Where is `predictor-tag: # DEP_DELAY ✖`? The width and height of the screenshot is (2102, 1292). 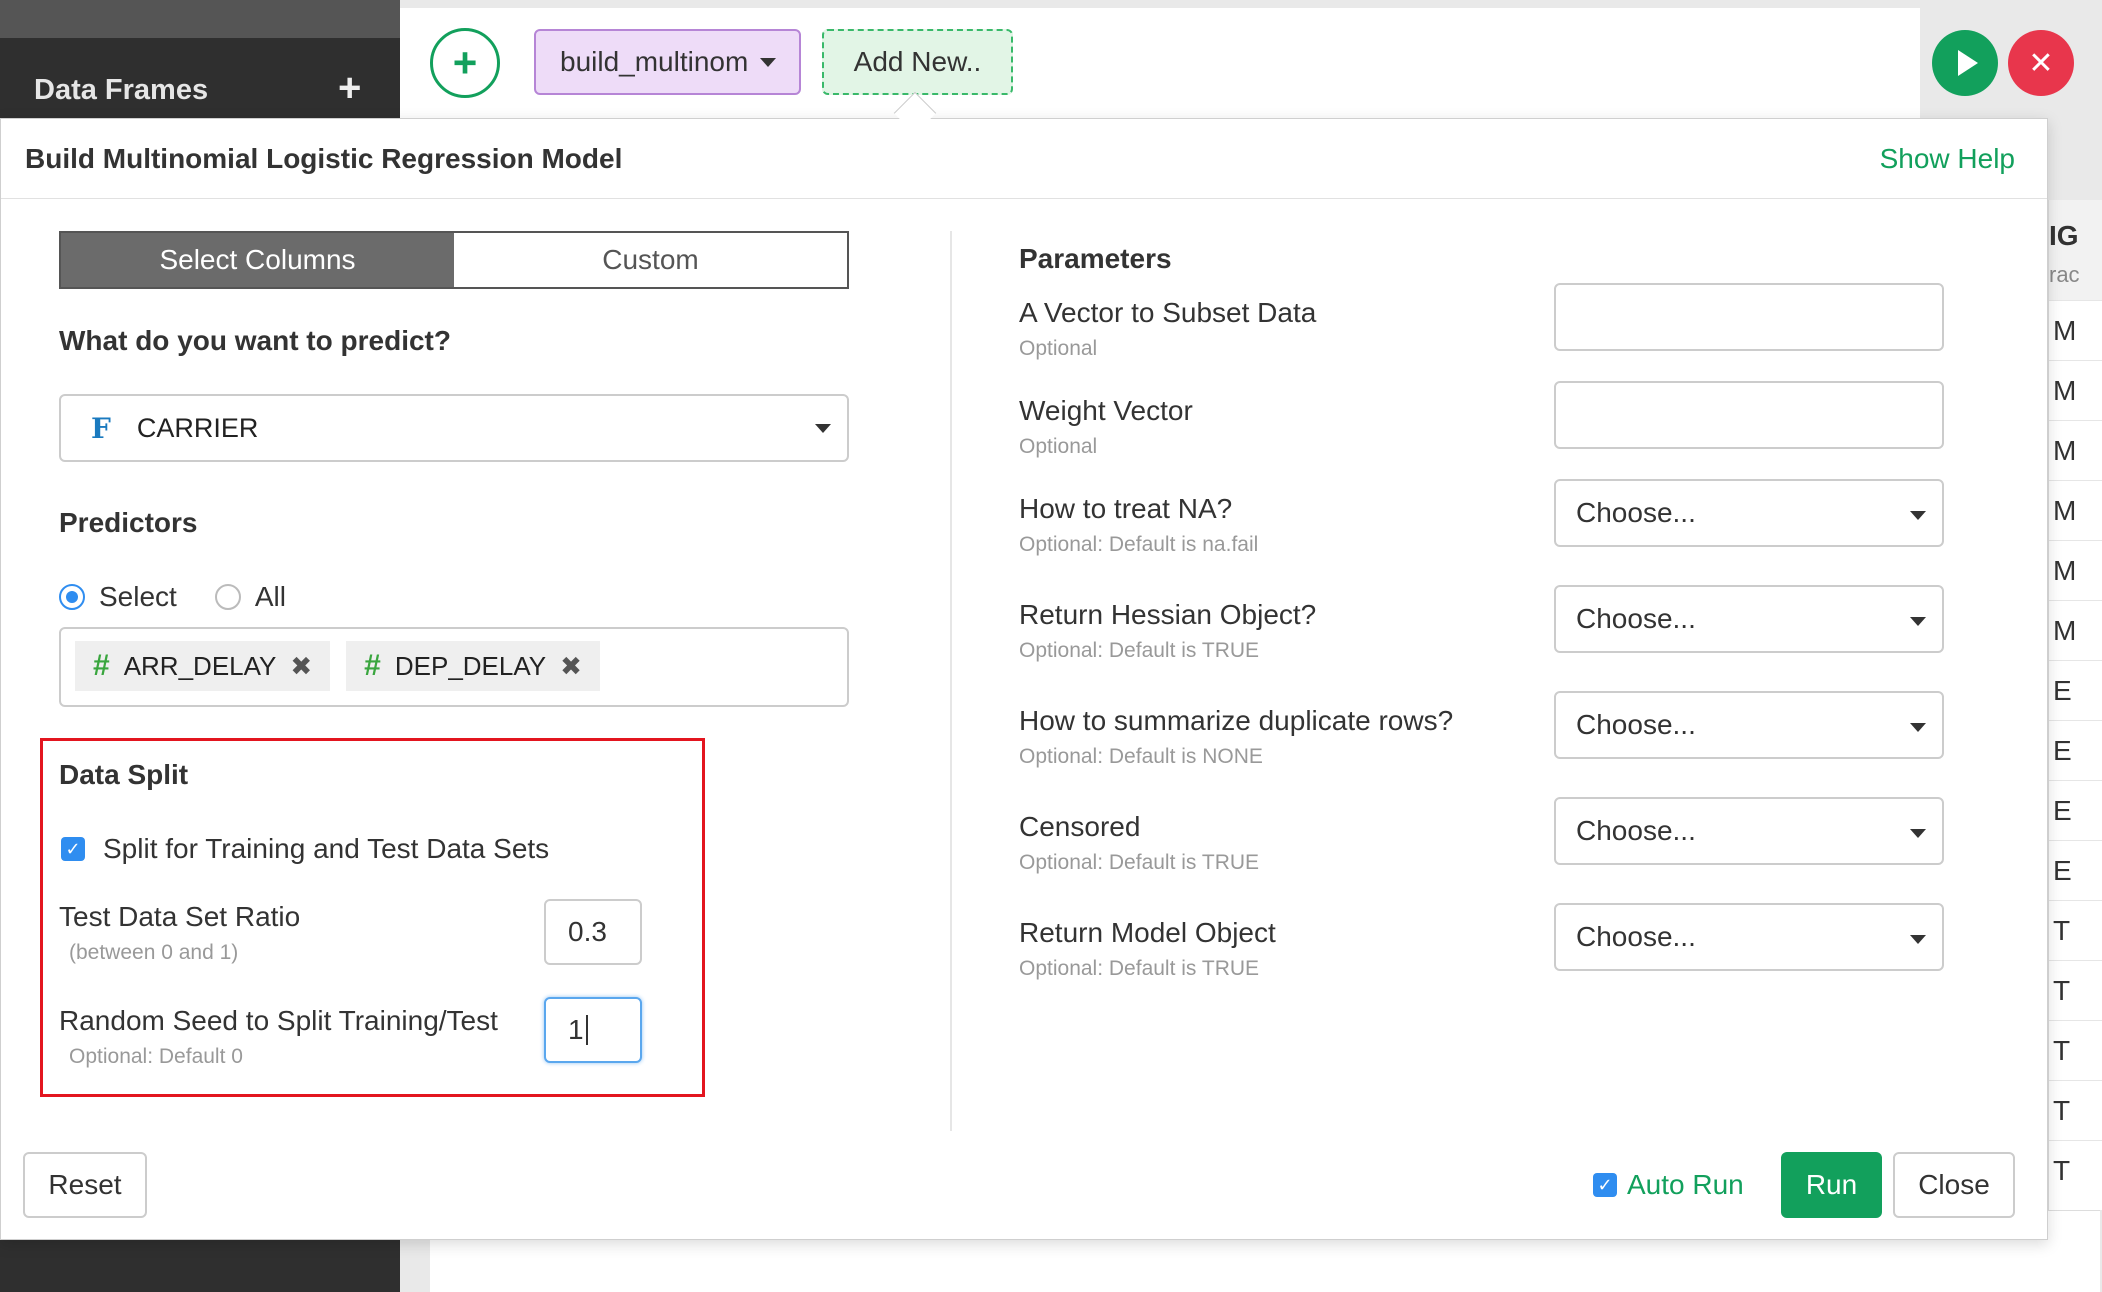 predictor-tag: # DEP_DELAY ✖ is located at coordinates (473, 666).